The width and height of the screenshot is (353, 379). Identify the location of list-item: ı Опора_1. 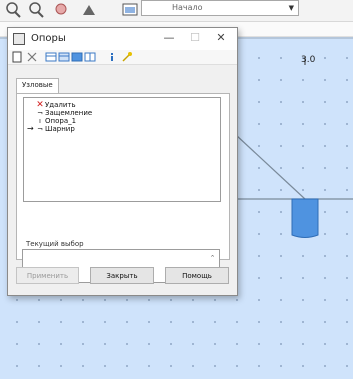
(122, 121).